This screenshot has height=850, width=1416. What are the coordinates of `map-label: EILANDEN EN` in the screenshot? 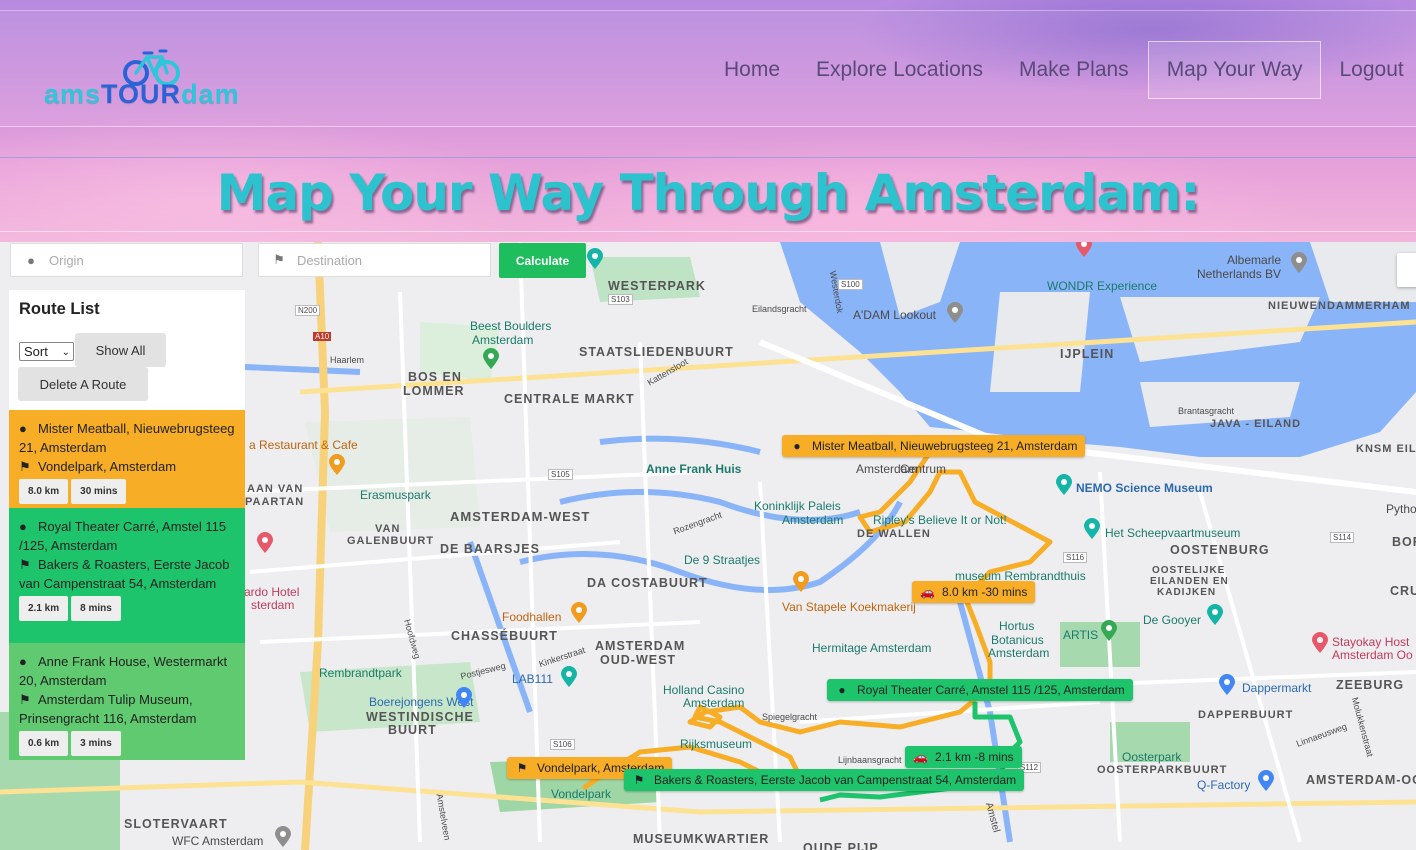 It's located at (1189, 581).